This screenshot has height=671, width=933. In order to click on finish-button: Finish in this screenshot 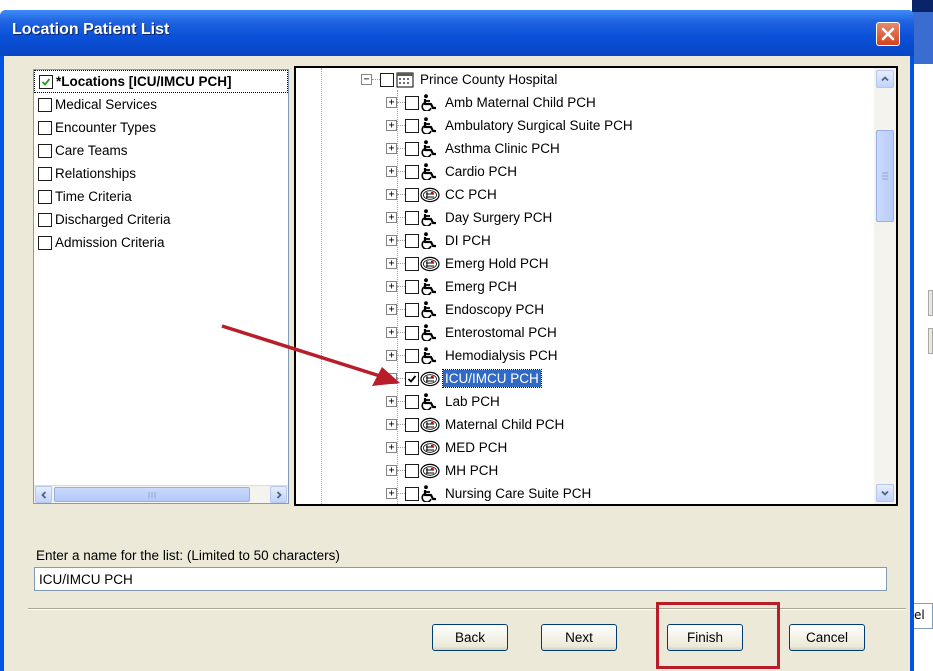, I will do `click(705, 637)`.